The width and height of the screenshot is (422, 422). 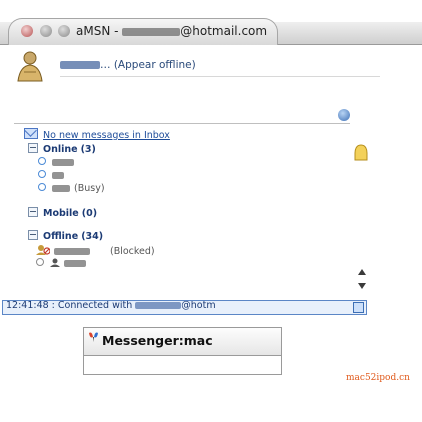 What do you see at coordinates (361, 152) in the screenshot?
I see `status-indicator-icon` at bounding box center [361, 152].